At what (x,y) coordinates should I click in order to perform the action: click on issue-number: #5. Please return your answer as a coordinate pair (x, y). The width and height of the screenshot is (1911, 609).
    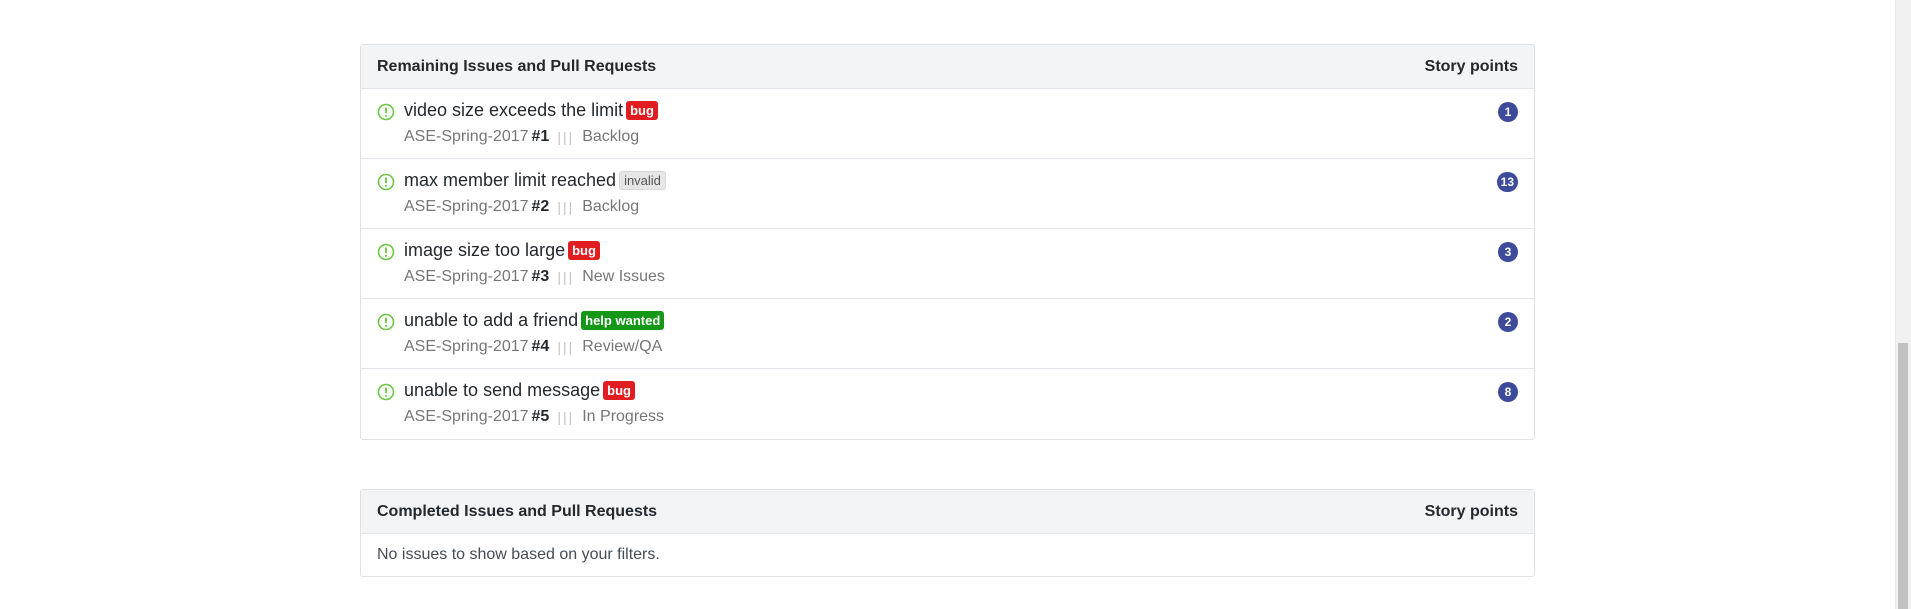
    Looking at the image, I should click on (541, 417).